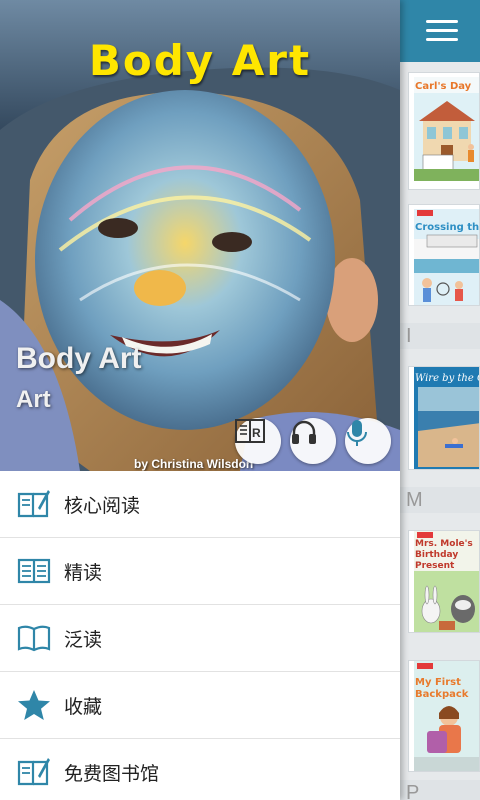 The image size is (480, 800). I want to click on menu-item-label: 精读, so click(83, 572).